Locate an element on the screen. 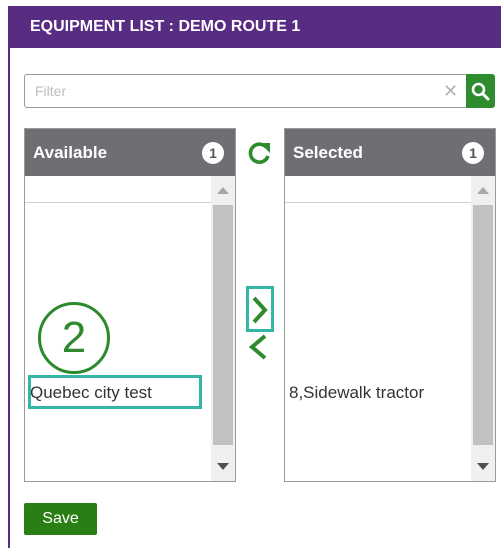  selected-count-badge: 1 is located at coordinates (473, 153).